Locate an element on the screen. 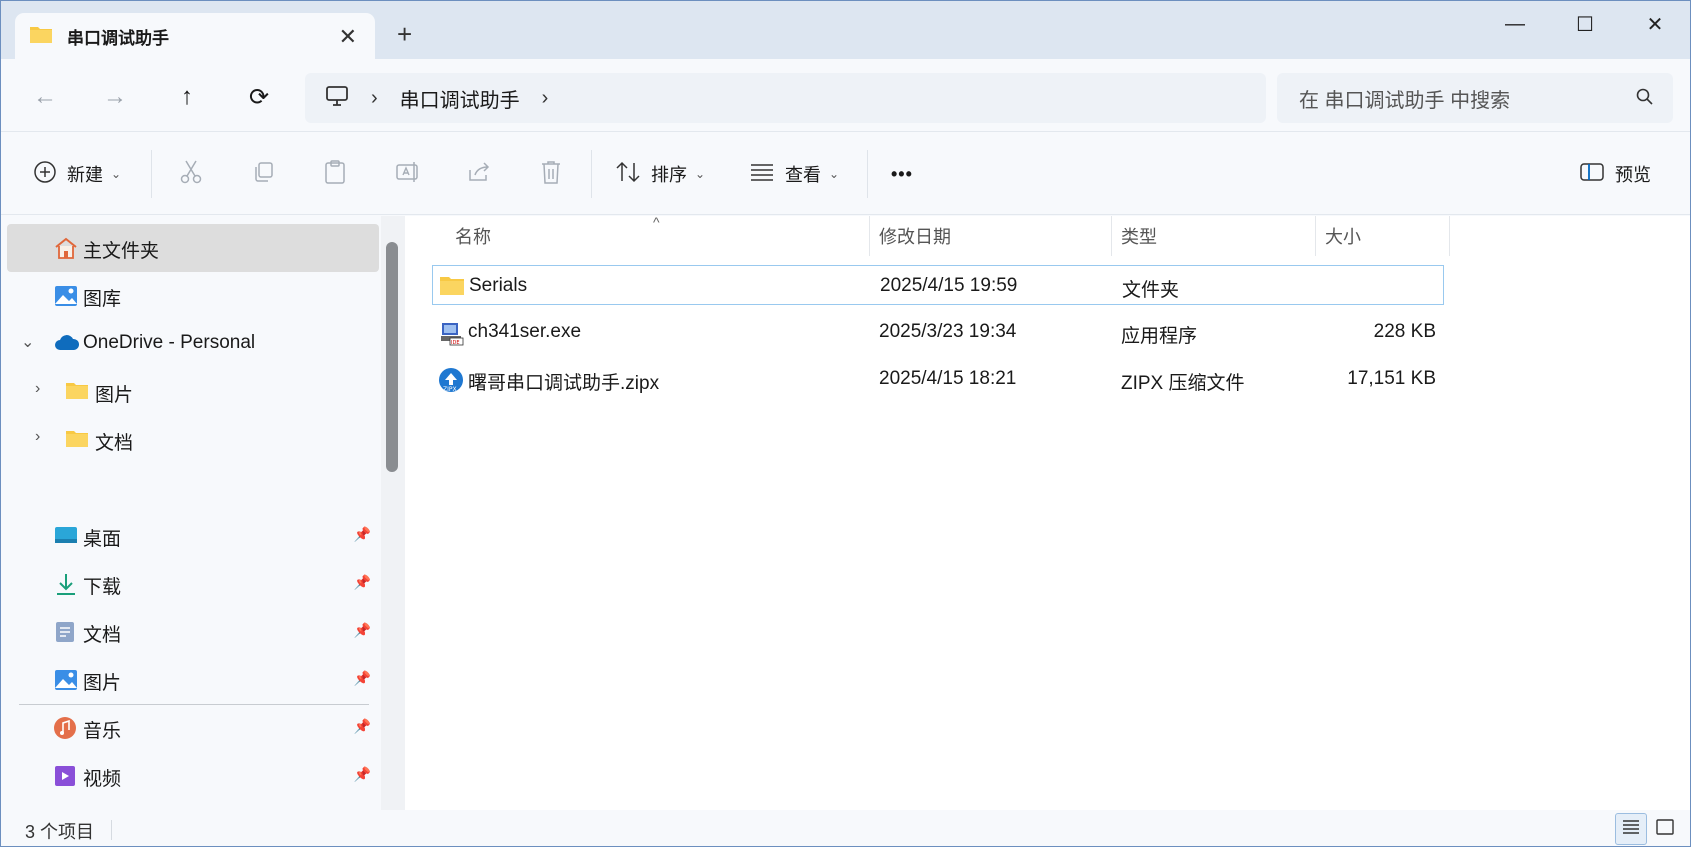 This screenshot has height=847, width=1691. delete-button is located at coordinates (551, 174).